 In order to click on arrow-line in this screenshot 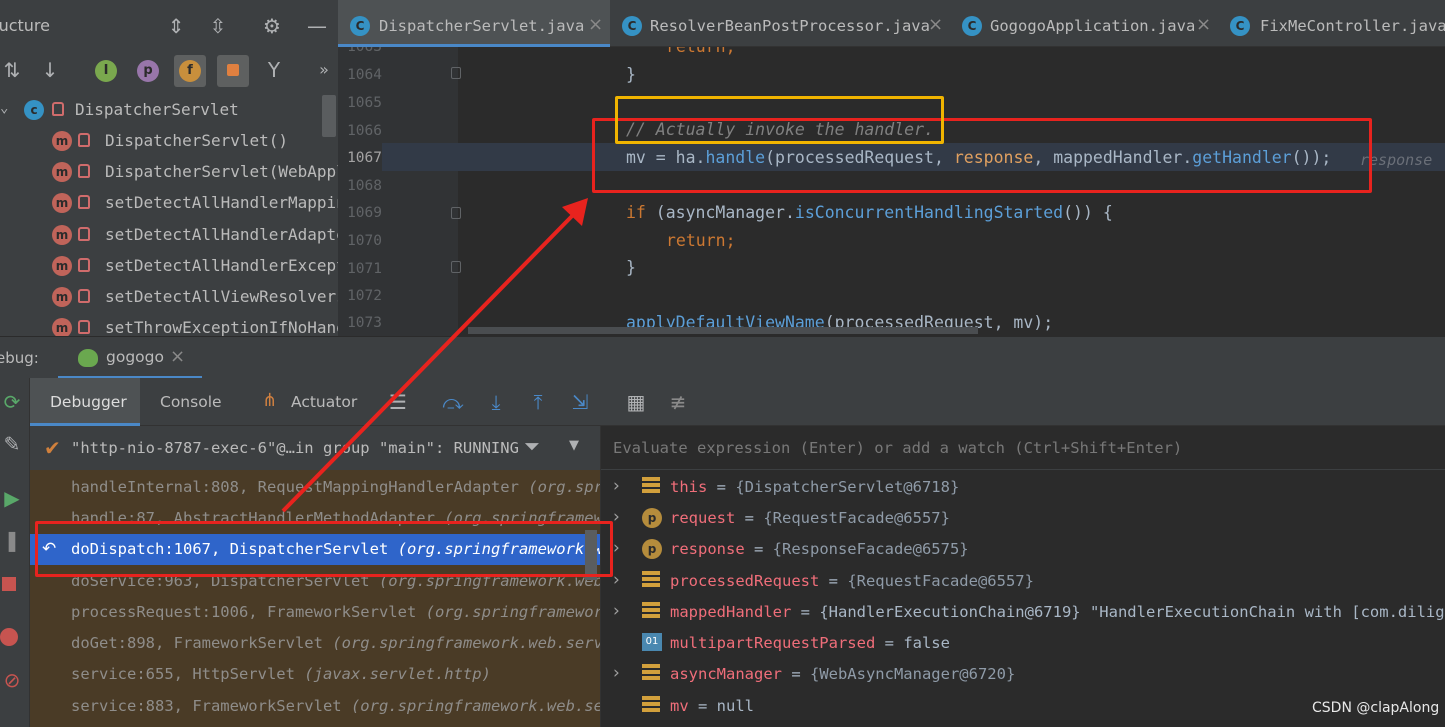, I will do `click(429, 362)`.